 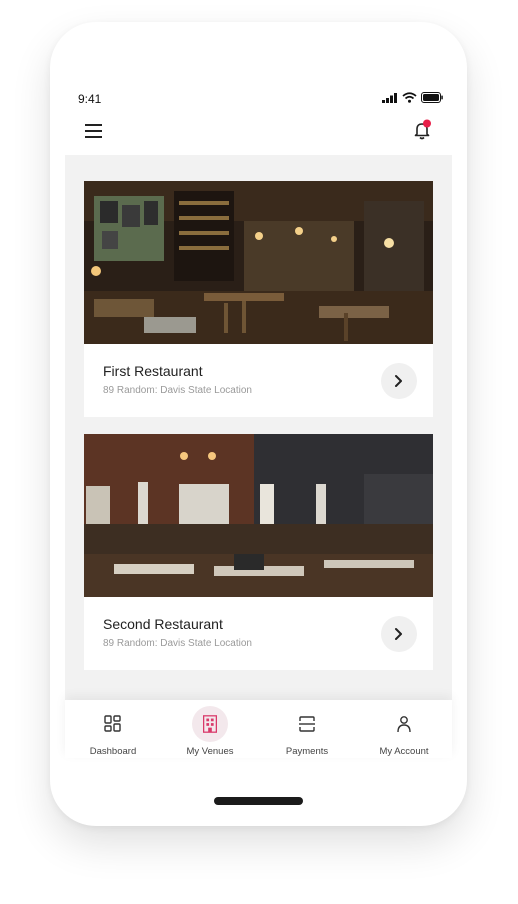 I want to click on battery-icon, so click(x=432, y=97).